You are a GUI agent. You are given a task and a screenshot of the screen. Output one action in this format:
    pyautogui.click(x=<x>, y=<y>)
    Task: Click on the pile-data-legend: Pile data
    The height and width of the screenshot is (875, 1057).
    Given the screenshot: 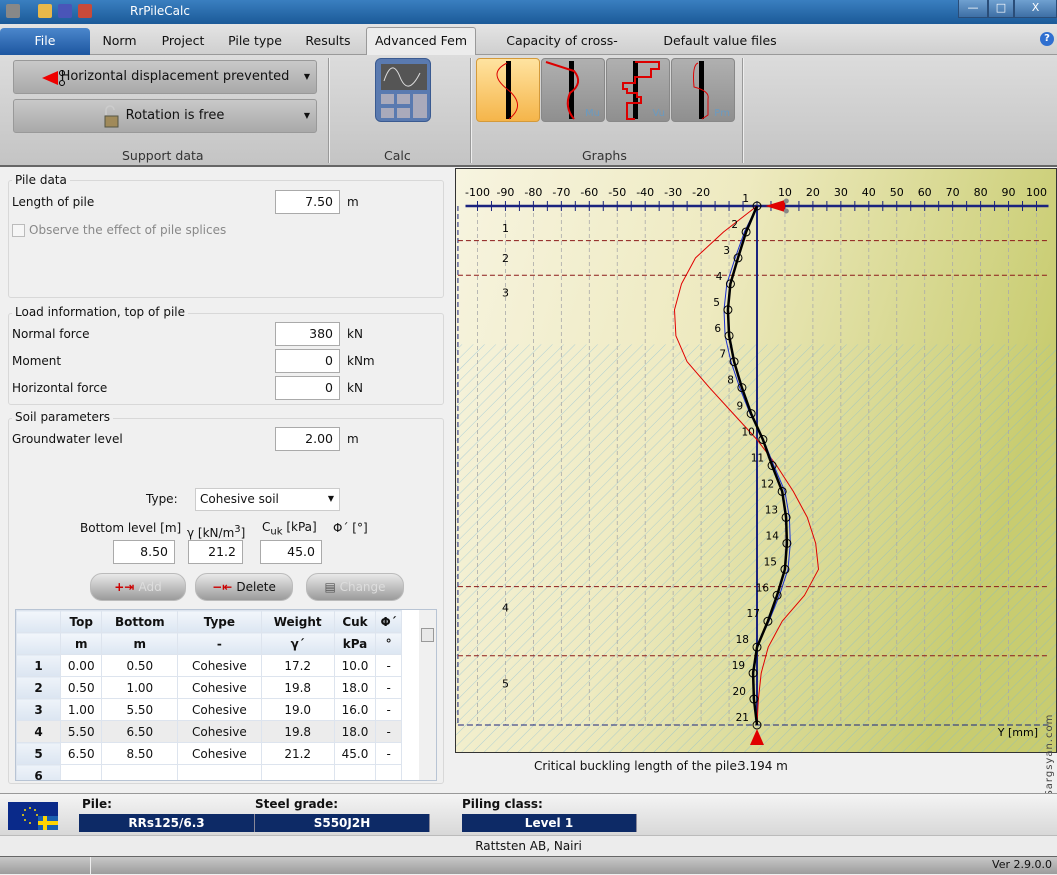 What is the action you would take?
    pyautogui.click(x=41, y=180)
    